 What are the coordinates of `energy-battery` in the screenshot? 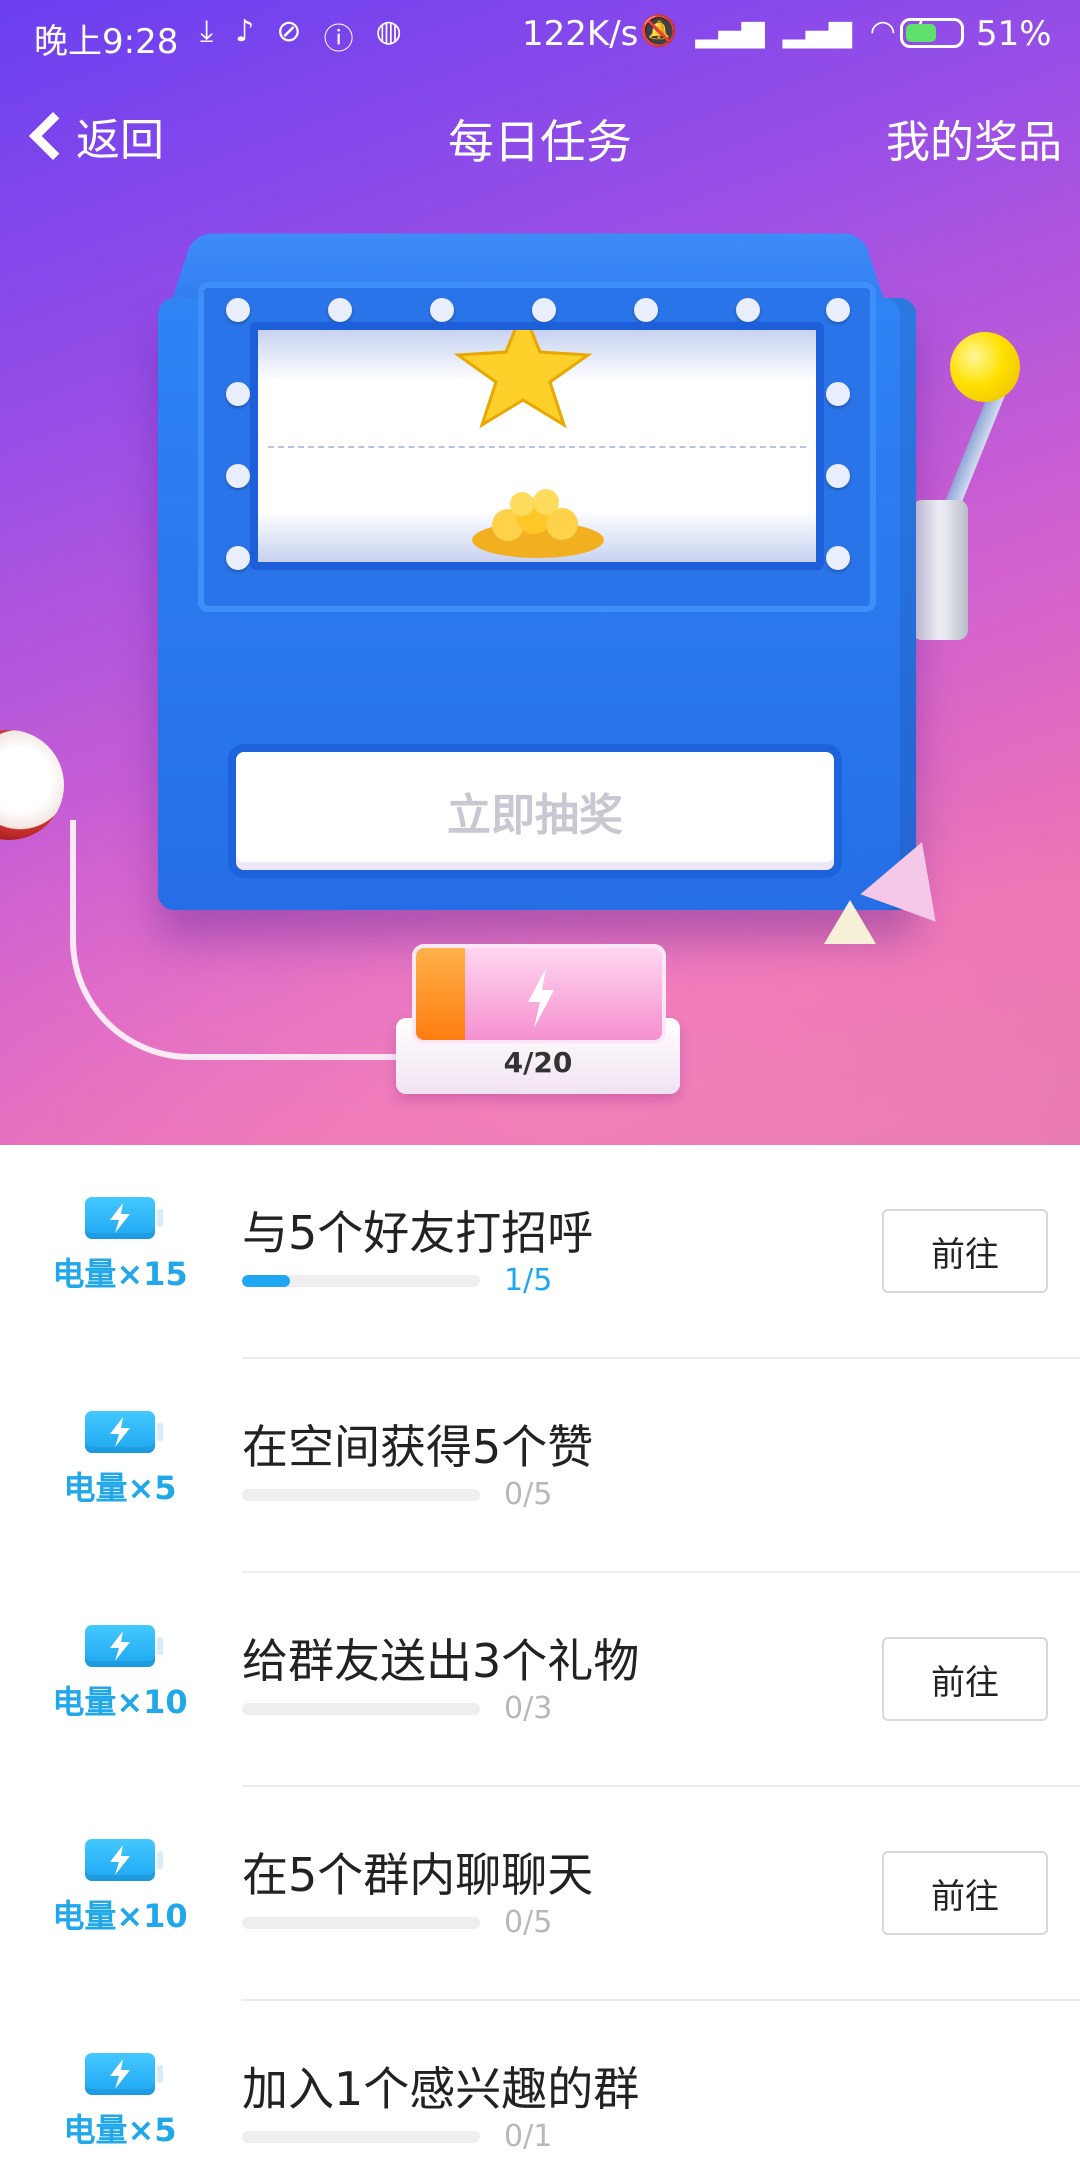 It's located at (539, 994).